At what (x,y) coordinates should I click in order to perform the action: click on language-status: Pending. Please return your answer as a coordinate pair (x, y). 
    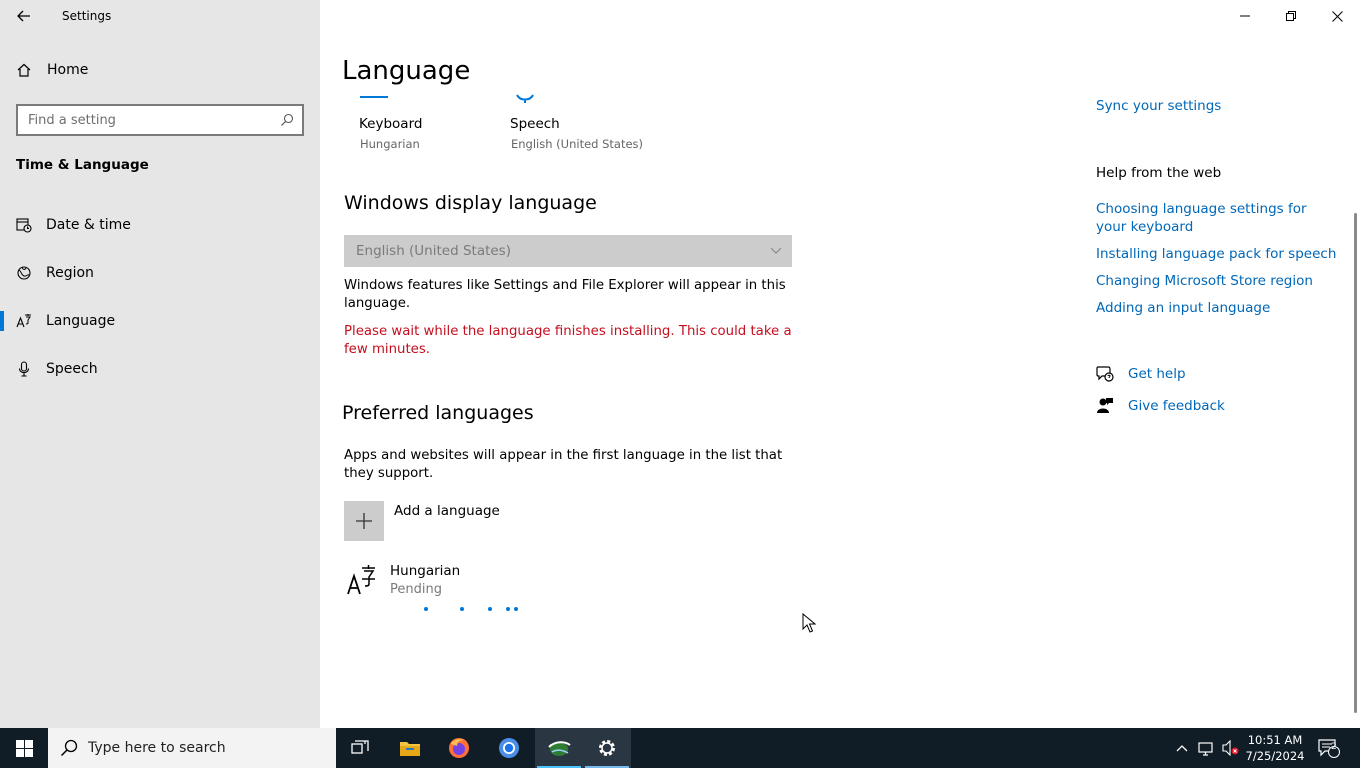
    Looking at the image, I should click on (416, 589).